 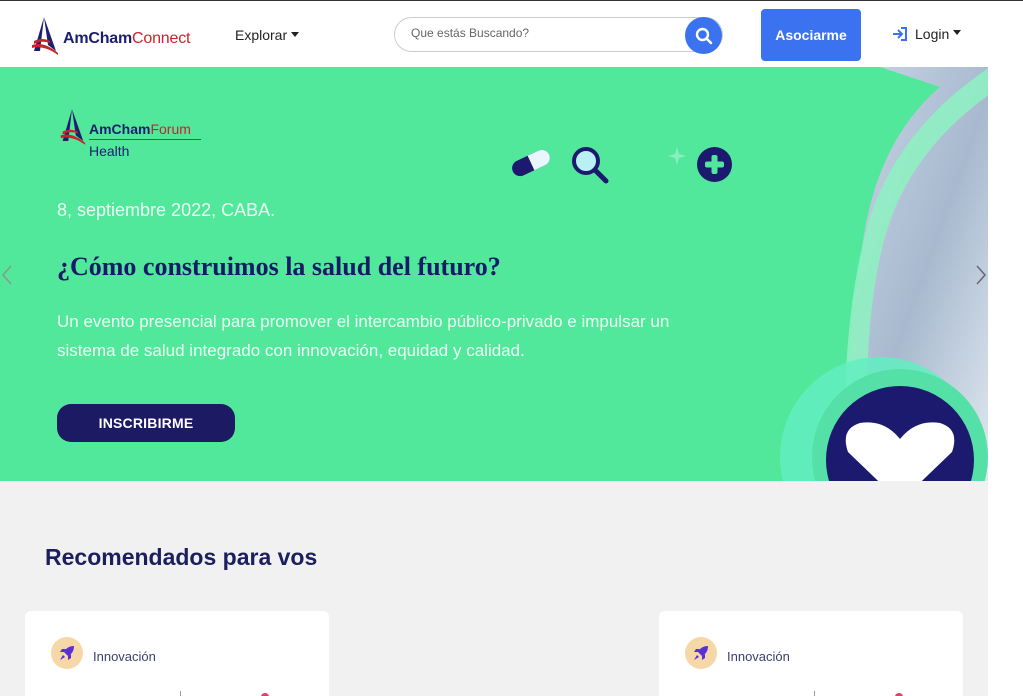 I want to click on search-button, so click(x=703, y=35).